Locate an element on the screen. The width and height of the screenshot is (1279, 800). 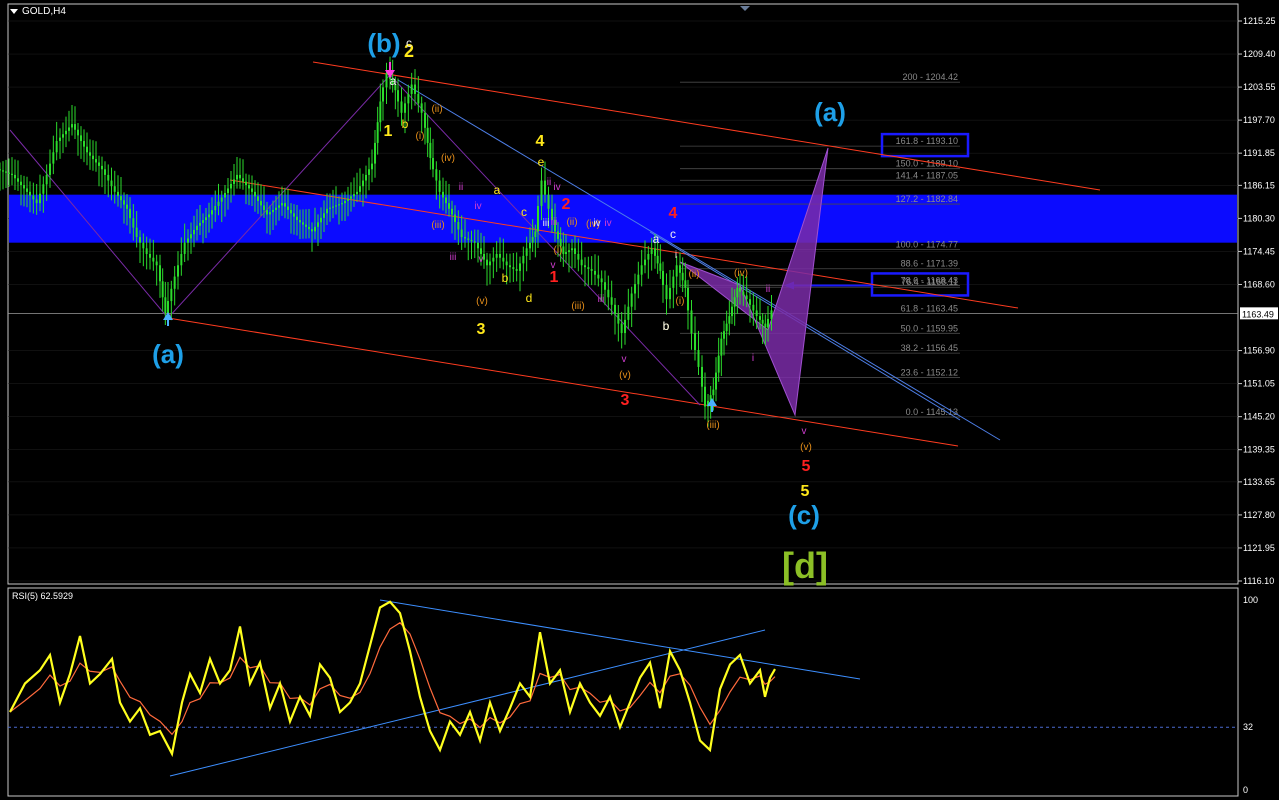
wave-label: (i) is located at coordinates (558, 250).